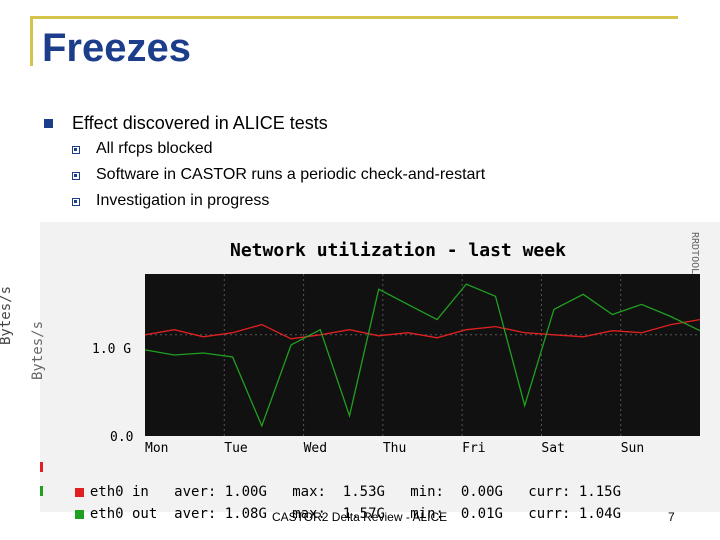  What do you see at coordinates (79, 514) in the screenshot?
I see `legend-swatch-out` at bounding box center [79, 514].